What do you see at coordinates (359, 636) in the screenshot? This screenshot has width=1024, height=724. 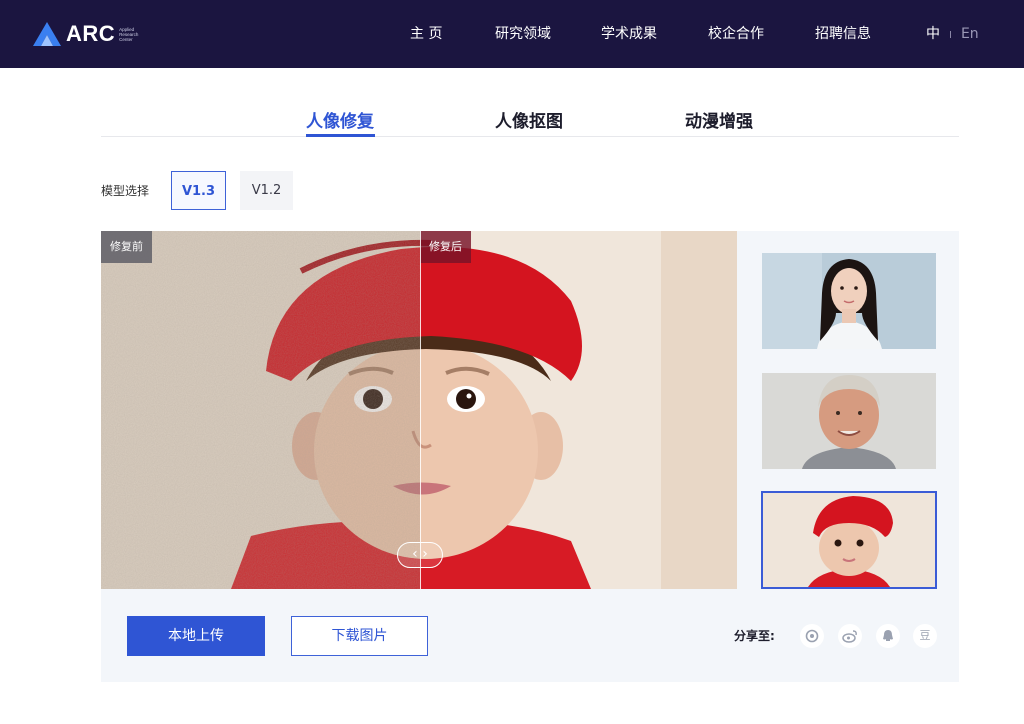 I see `download-image-button: 下载图片` at bounding box center [359, 636].